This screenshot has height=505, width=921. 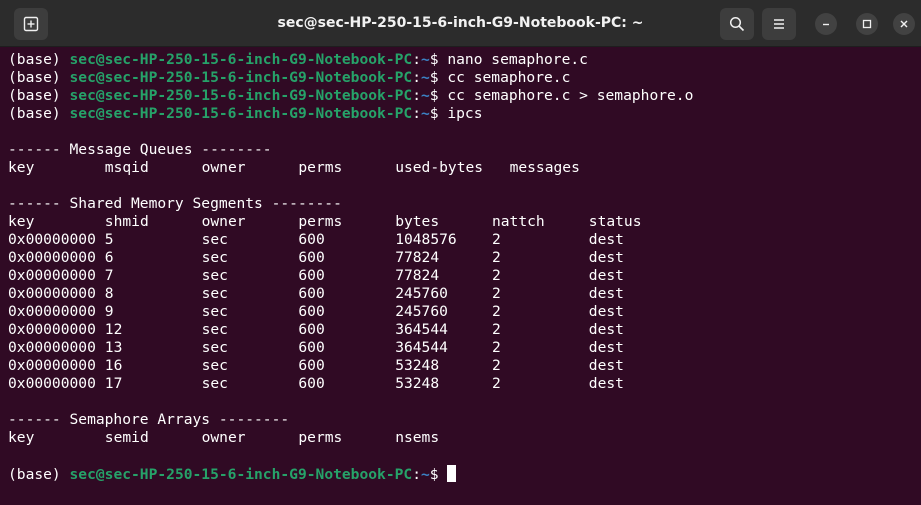 I want to click on message-queues-columns: key msqid owner perms used-bytes messages, so click(x=464, y=168).